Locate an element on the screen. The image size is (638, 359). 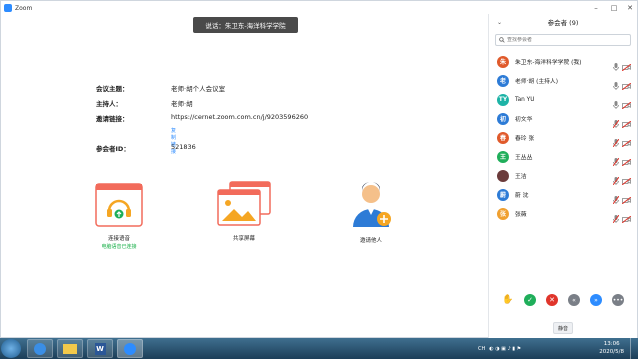
no-icon: ✕ is located at coordinates (552, 300).